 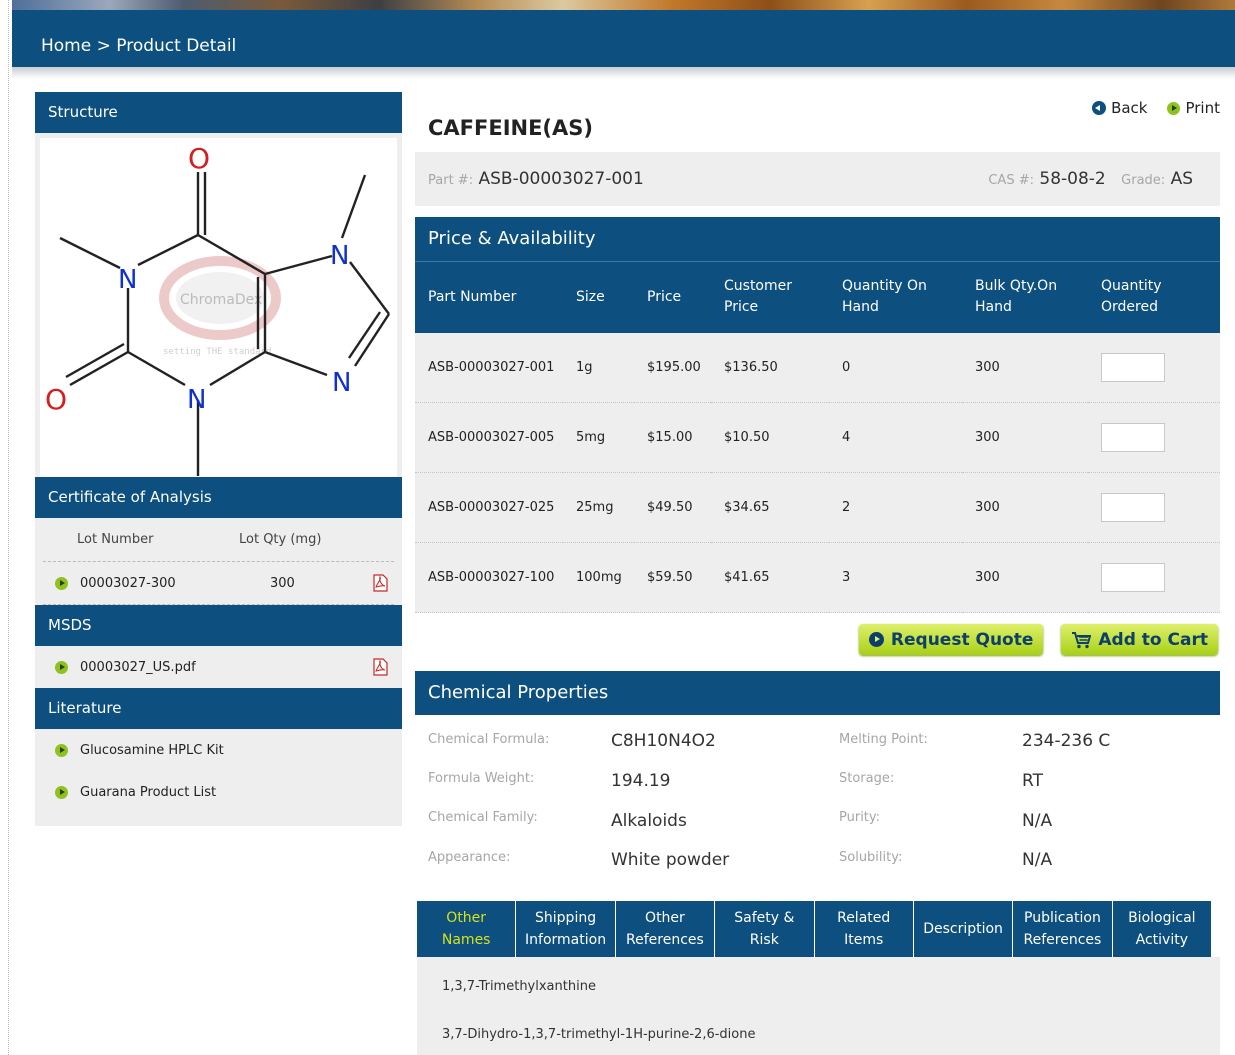 I want to click on print-label: Print, so click(x=1202, y=108).